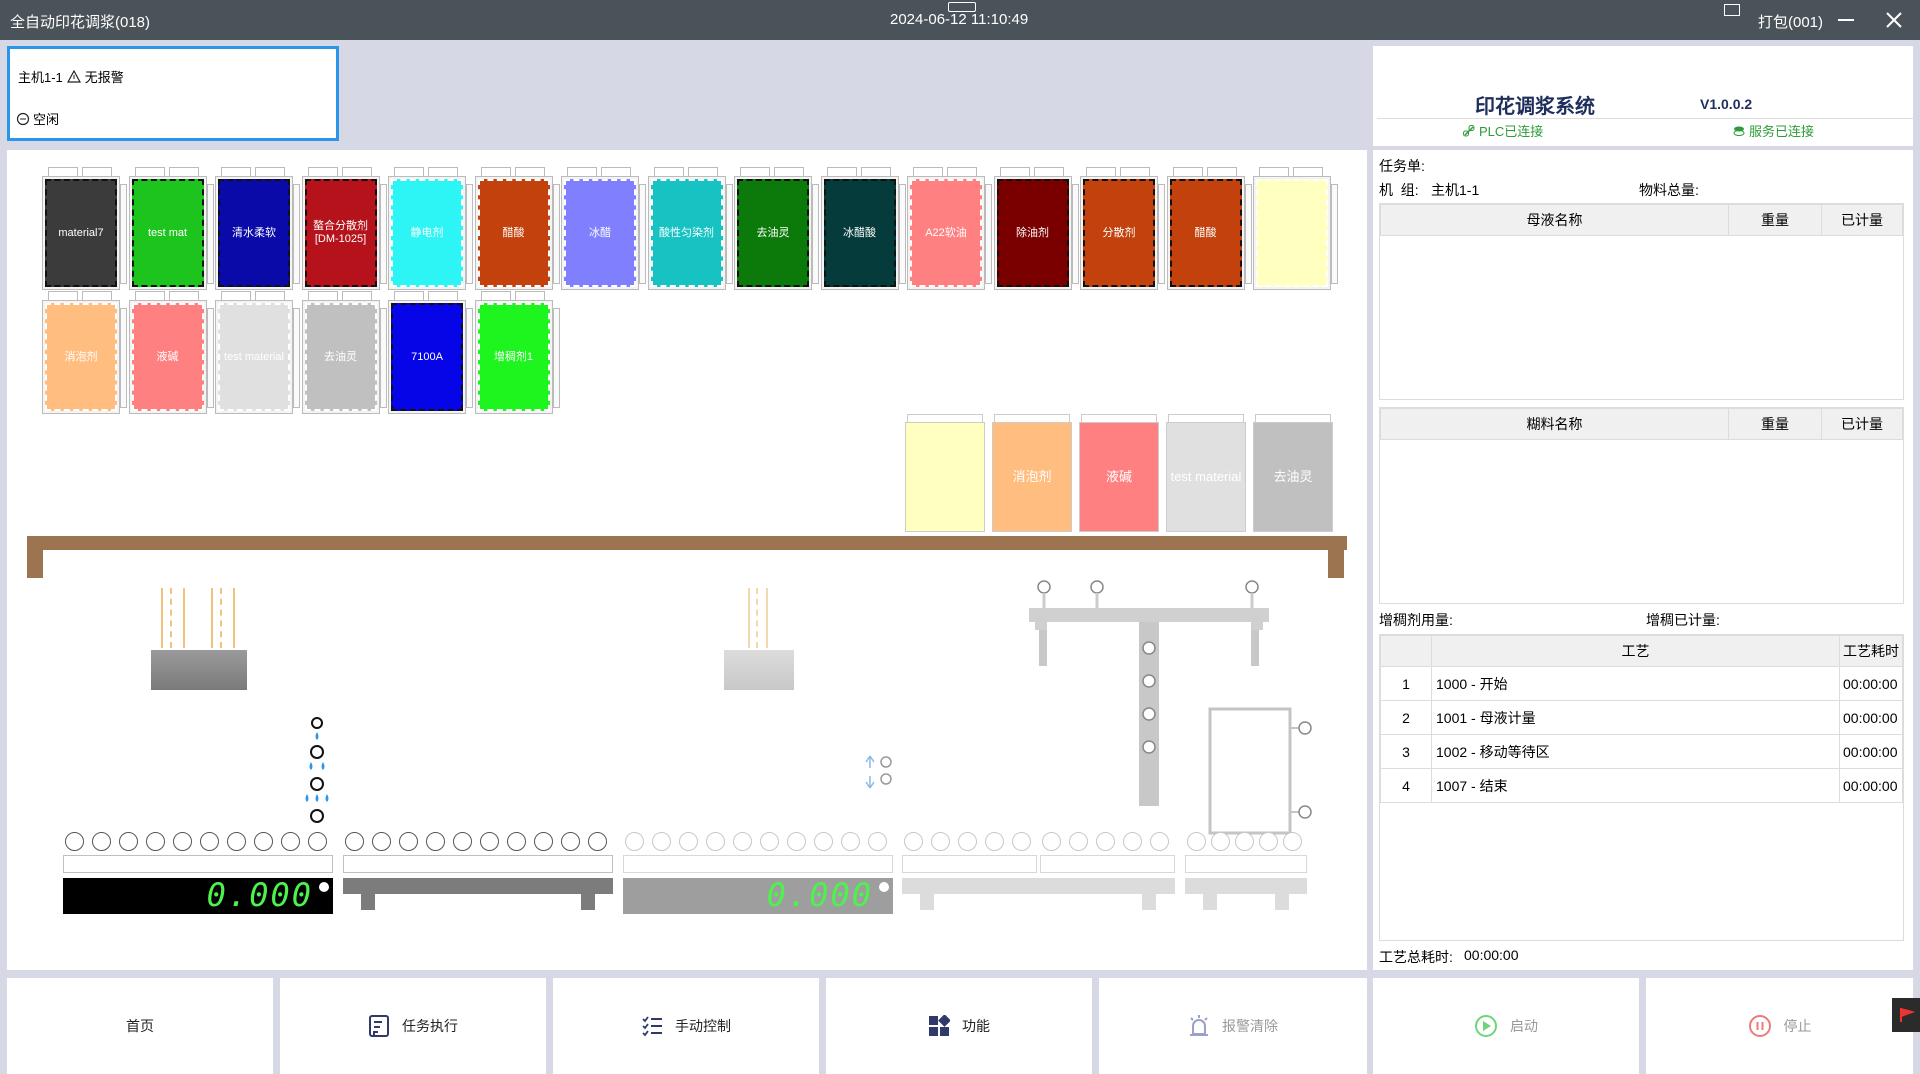 Image resolution: width=1920 pixels, height=1074 pixels. What do you see at coordinates (1250, 1026) in the screenshot?
I see `alarm-clear-label: 报警清除` at bounding box center [1250, 1026].